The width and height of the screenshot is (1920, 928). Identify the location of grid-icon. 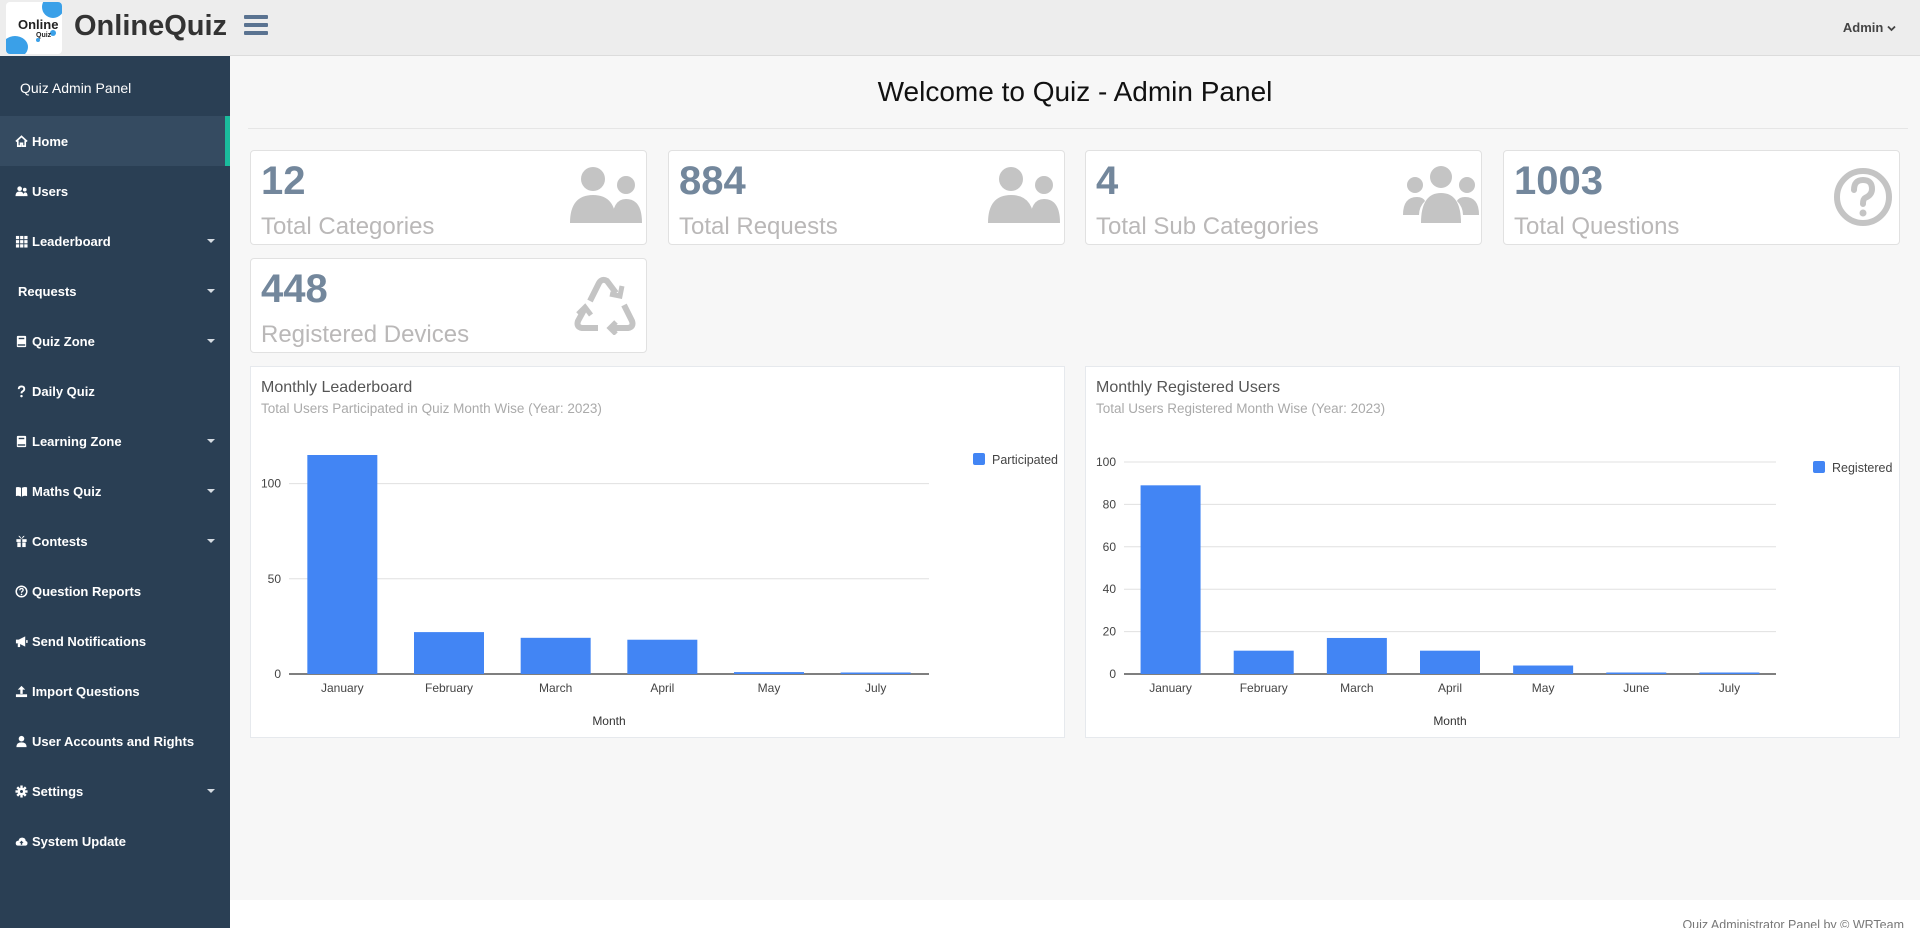
(21, 241).